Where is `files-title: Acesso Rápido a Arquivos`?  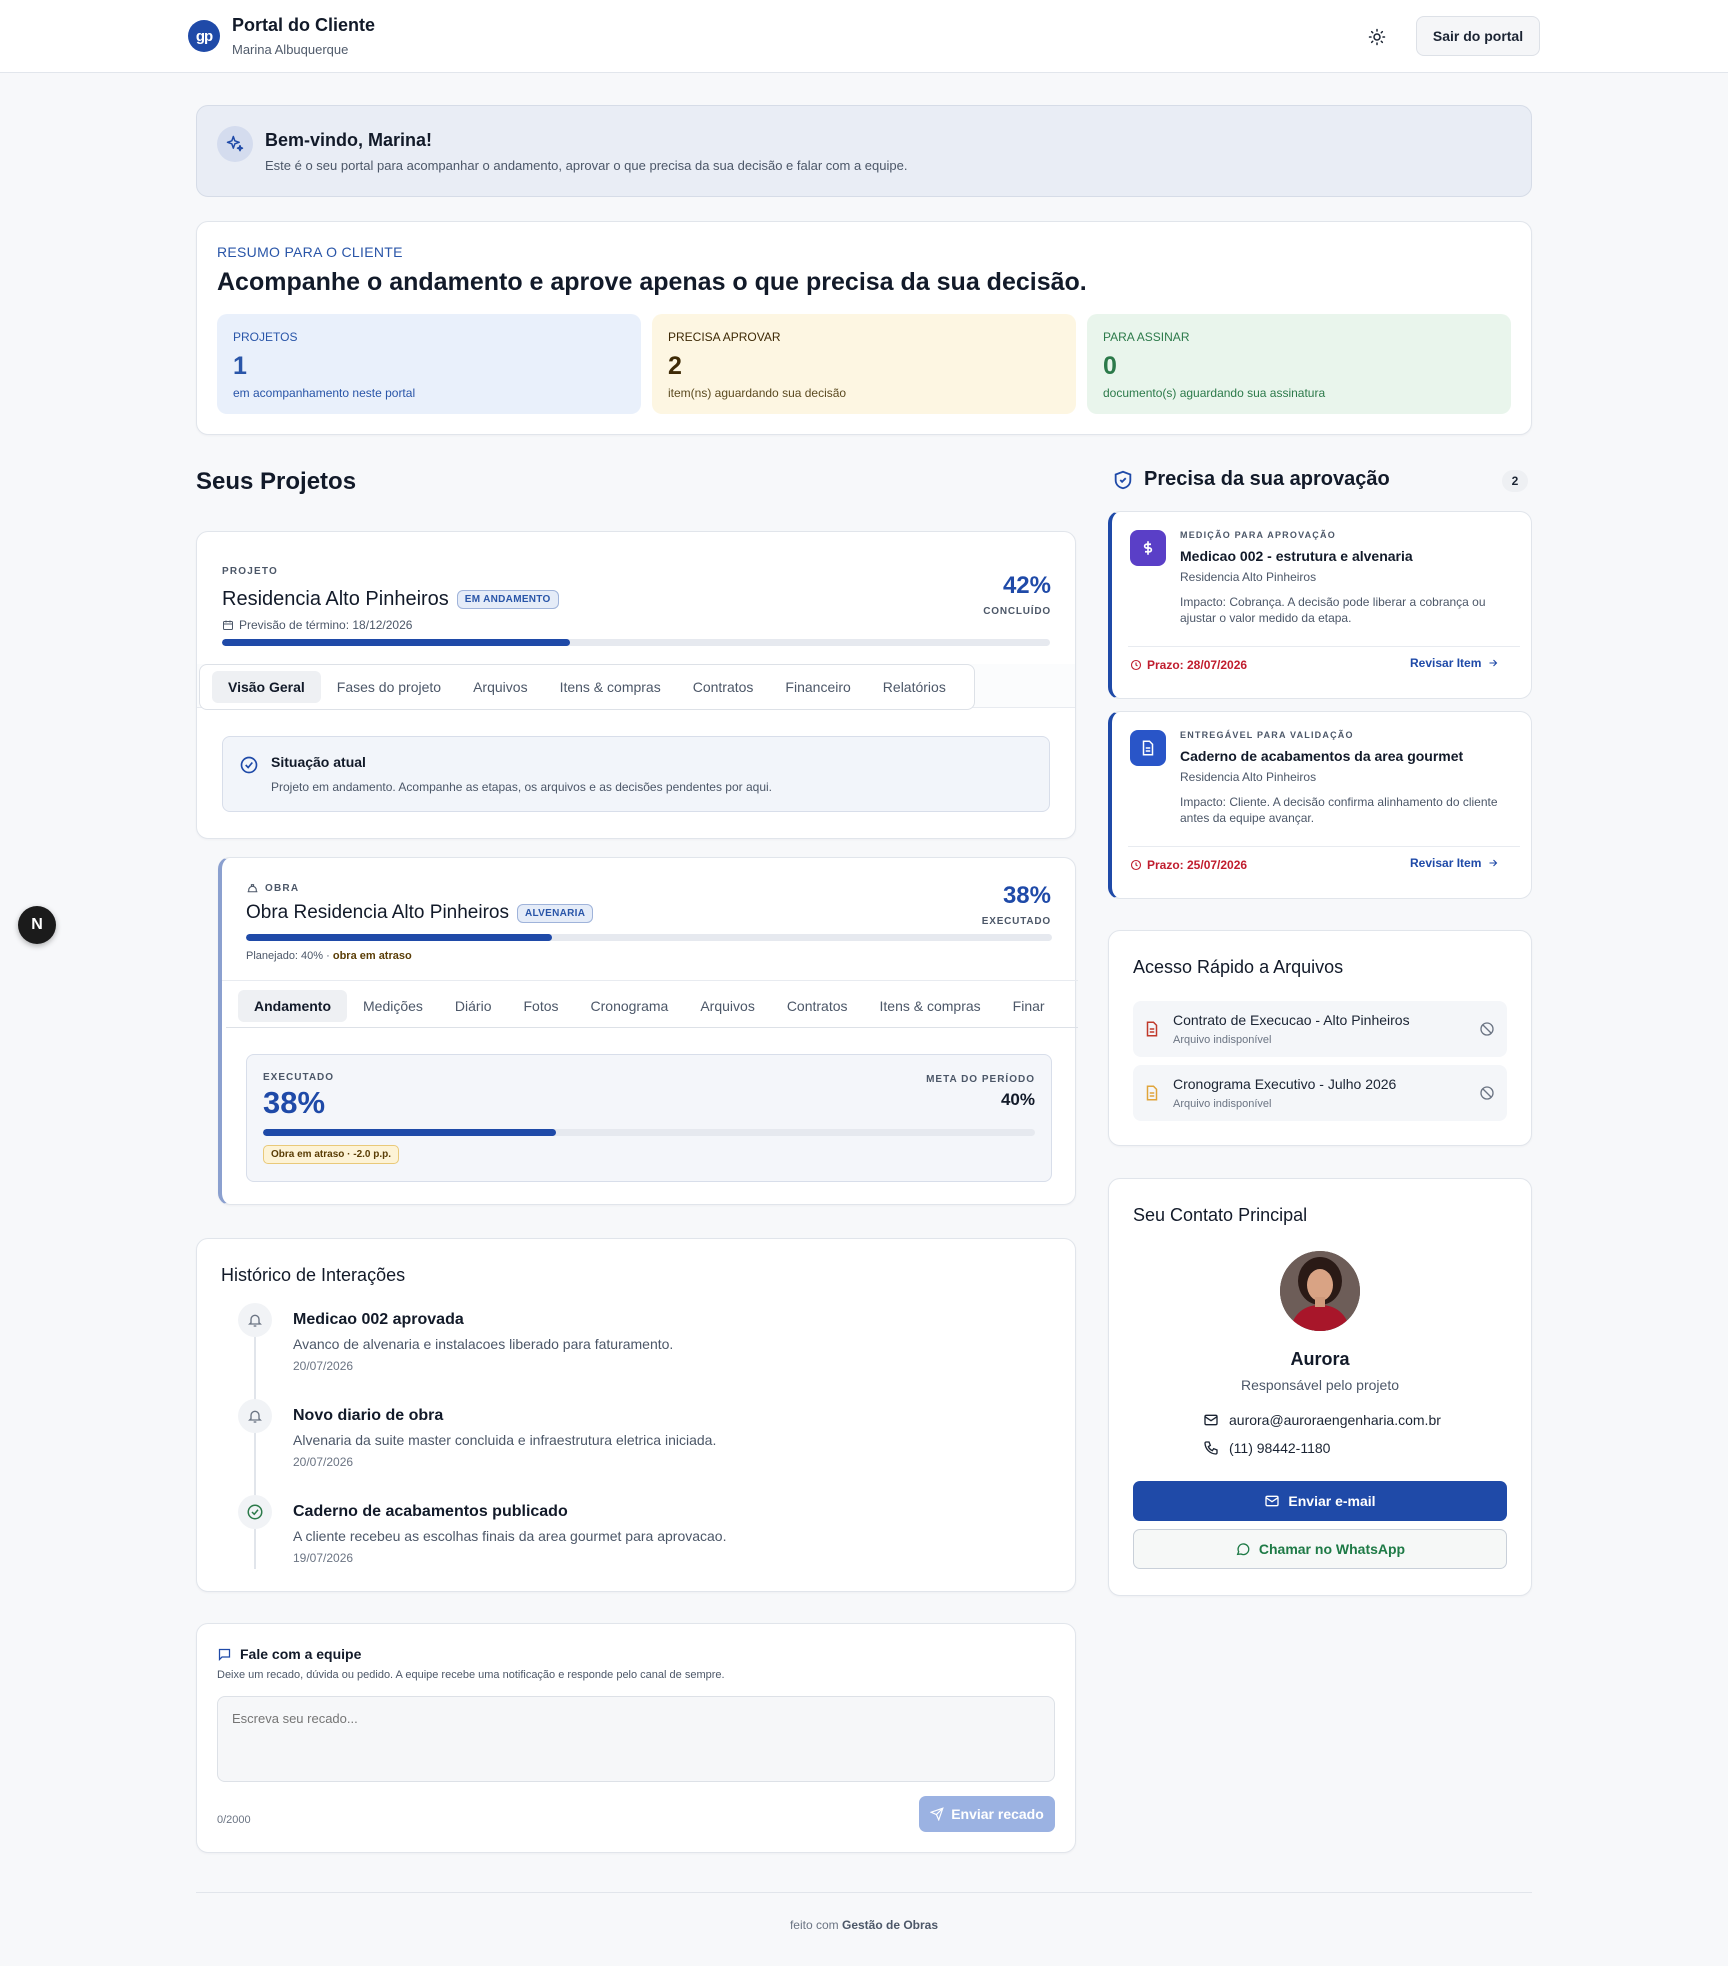 files-title: Acesso Rápido a Arquivos is located at coordinates (1238, 967).